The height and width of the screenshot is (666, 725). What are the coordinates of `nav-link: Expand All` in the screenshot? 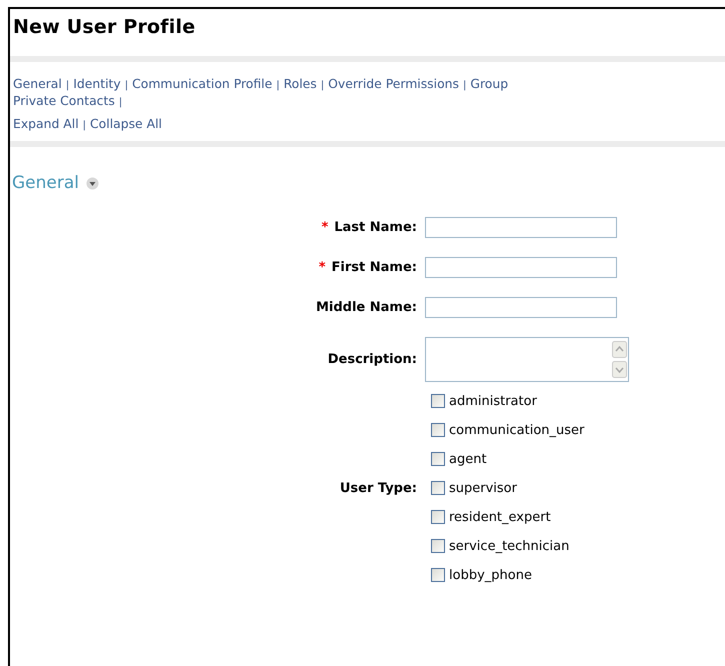 It's located at (46, 123).